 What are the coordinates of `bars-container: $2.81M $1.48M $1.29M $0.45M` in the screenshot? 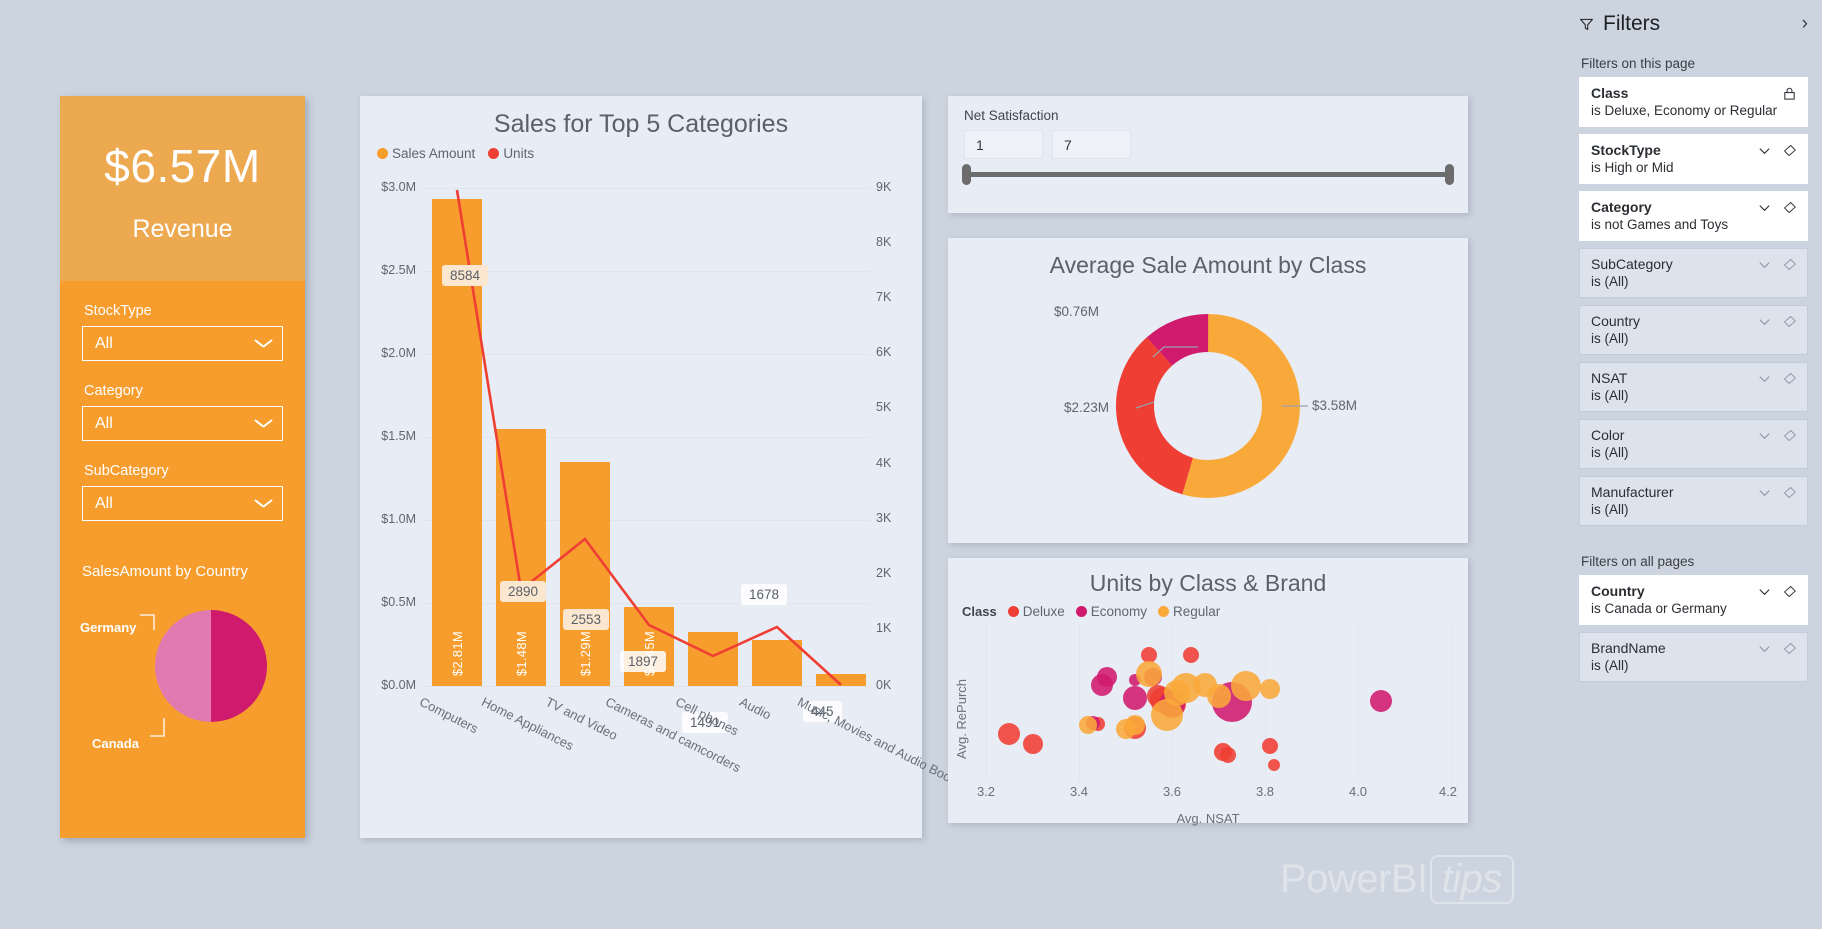 It's located at (646, 426).